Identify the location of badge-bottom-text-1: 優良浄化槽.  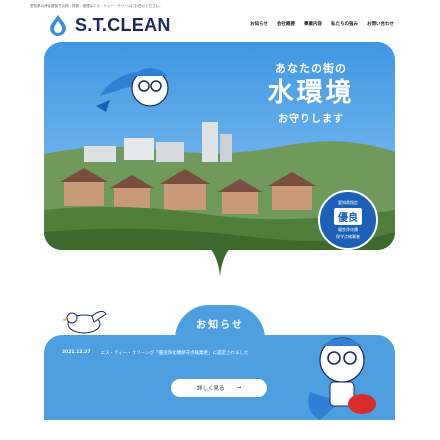
(348, 229).